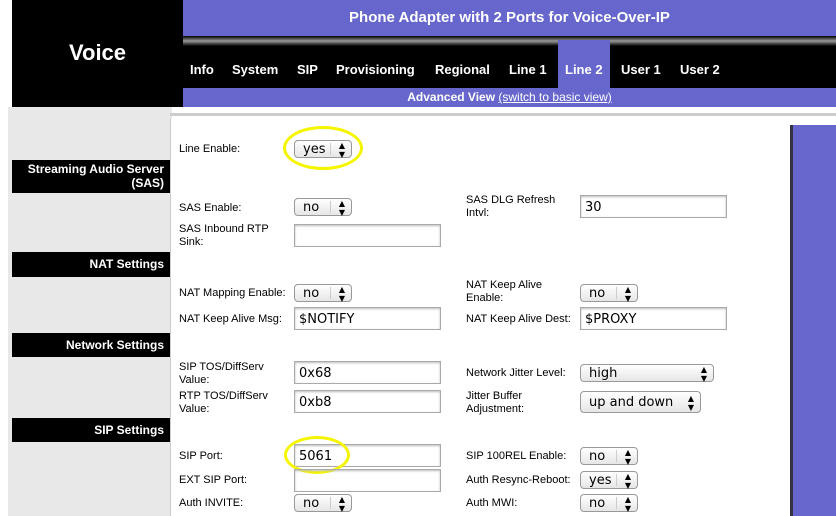 The image size is (836, 516). What do you see at coordinates (221, 373) in the screenshot?
I see `sip-tos-label: SIP TOS/DiffServ Value:` at bounding box center [221, 373].